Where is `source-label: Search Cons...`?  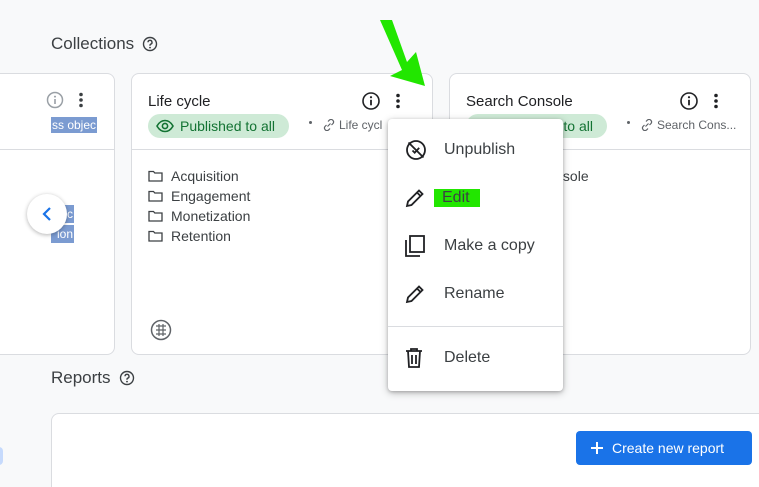 source-label: Search Cons... is located at coordinates (688, 125).